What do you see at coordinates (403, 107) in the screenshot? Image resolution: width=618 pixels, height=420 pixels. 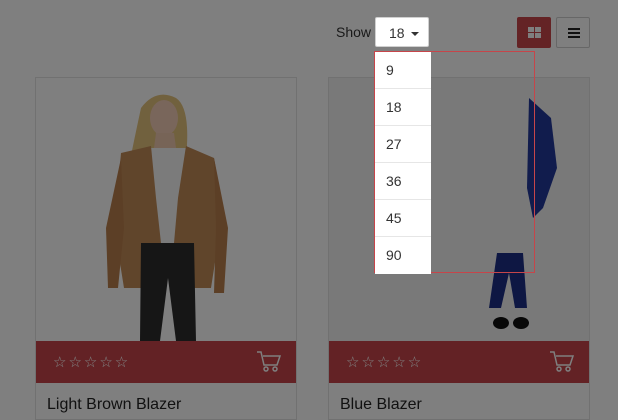 I see `page-size-option: 18` at bounding box center [403, 107].